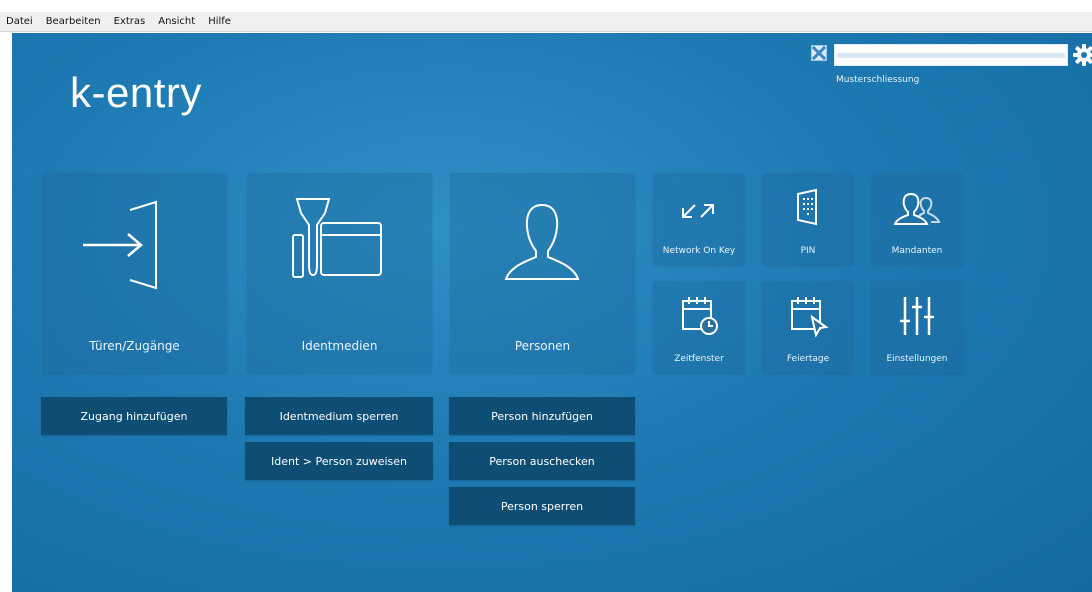 Image resolution: width=1092 pixels, height=592 pixels. Describe the element at coordinates (542, 241) in the screenshot. I see `person-icon` at that location.